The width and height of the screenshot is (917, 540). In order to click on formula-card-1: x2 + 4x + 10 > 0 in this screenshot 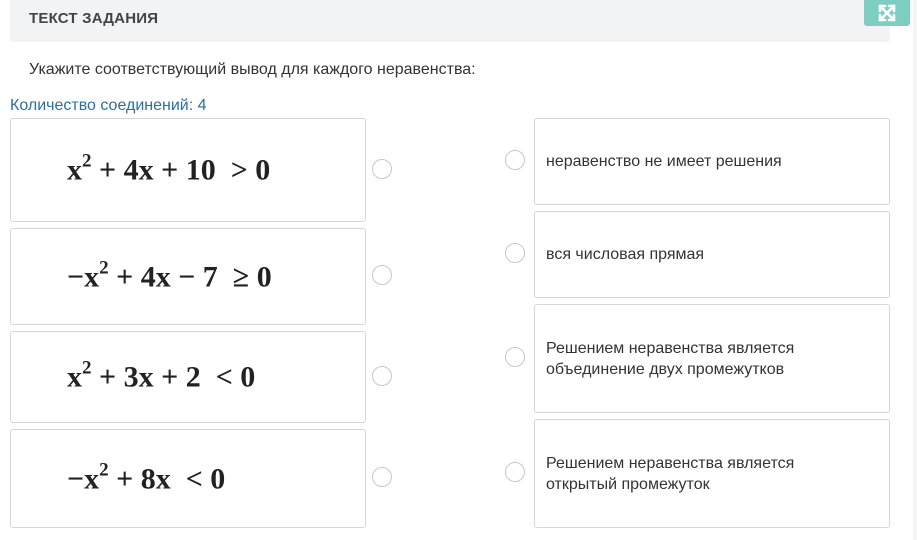, I will do `click(188, 170)`.